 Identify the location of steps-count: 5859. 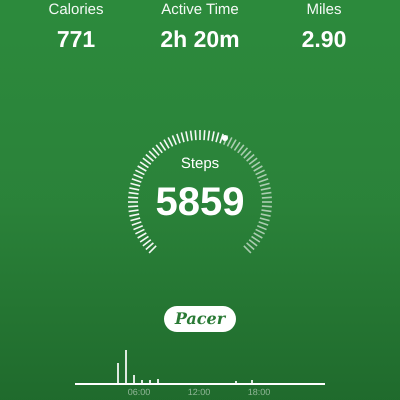
(200, 202).